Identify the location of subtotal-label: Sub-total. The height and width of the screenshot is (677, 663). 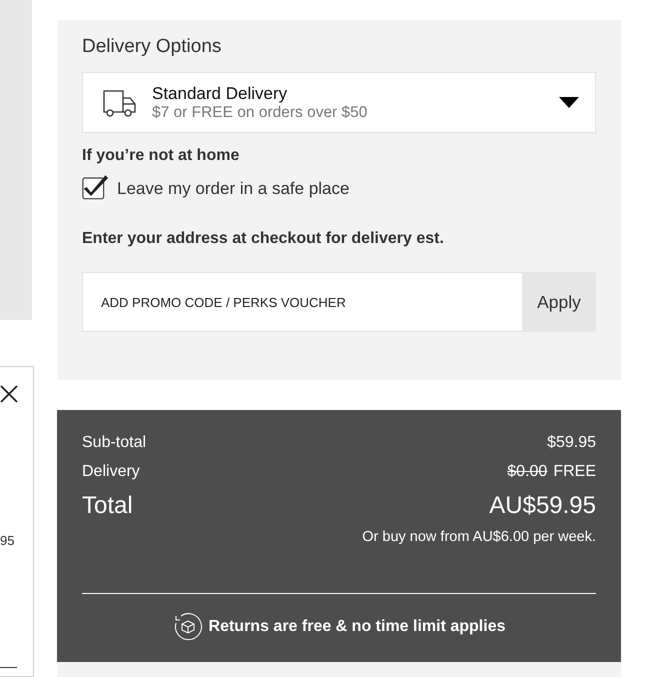
(114, 443).